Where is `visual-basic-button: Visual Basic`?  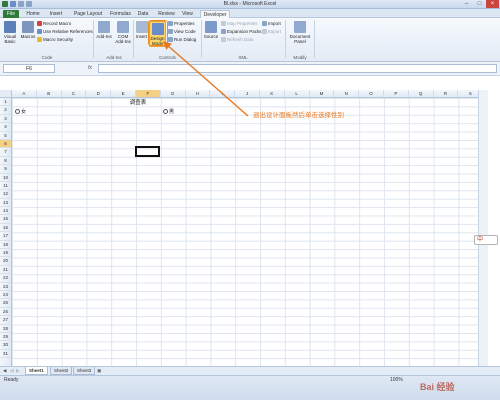 visual-basic-button: Visual Basic is located at coordinates (10, 32).